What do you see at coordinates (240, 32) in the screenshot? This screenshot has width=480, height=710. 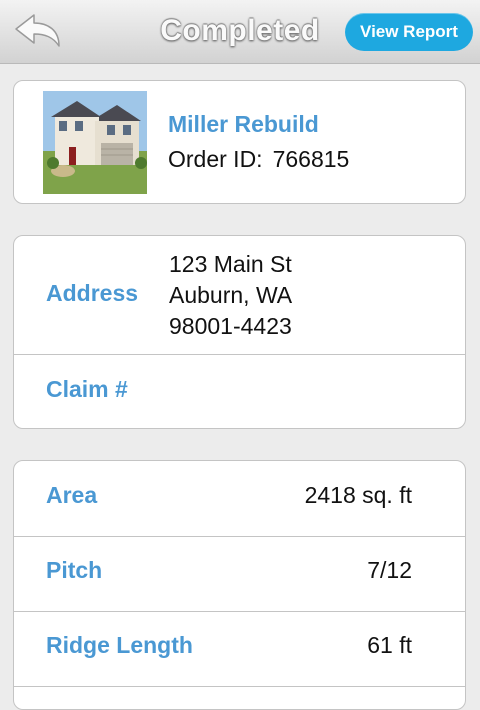 I see `navigation-bar: Completed View Report` at bounding box center [240, 32].